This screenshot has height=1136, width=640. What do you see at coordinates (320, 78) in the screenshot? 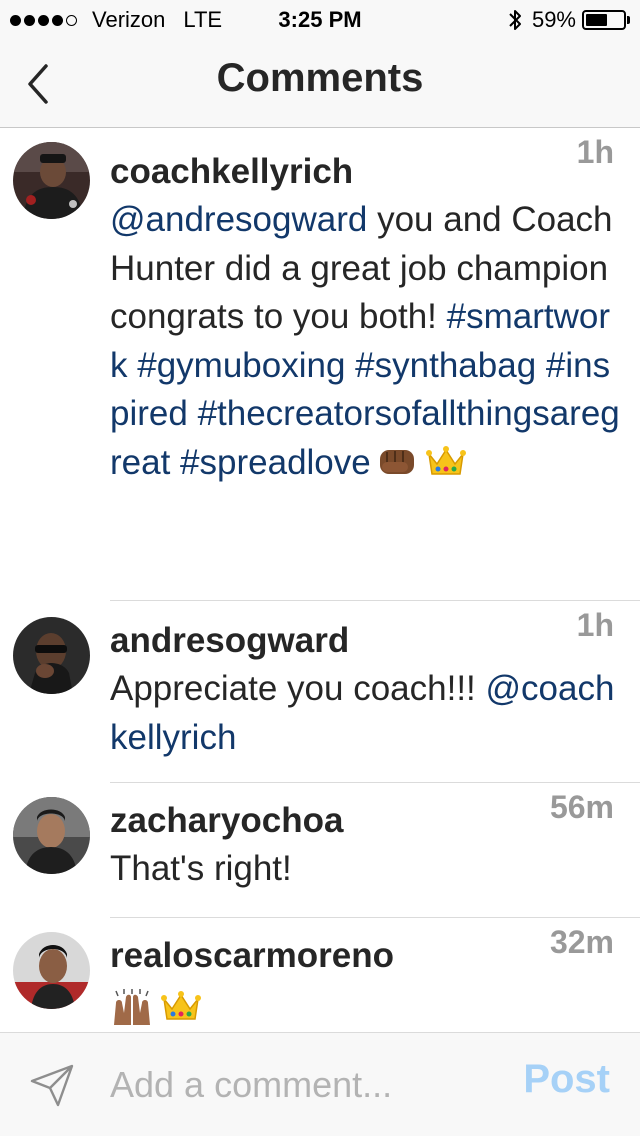
I see `page-title: Comments` at bounding box center [320, 78].